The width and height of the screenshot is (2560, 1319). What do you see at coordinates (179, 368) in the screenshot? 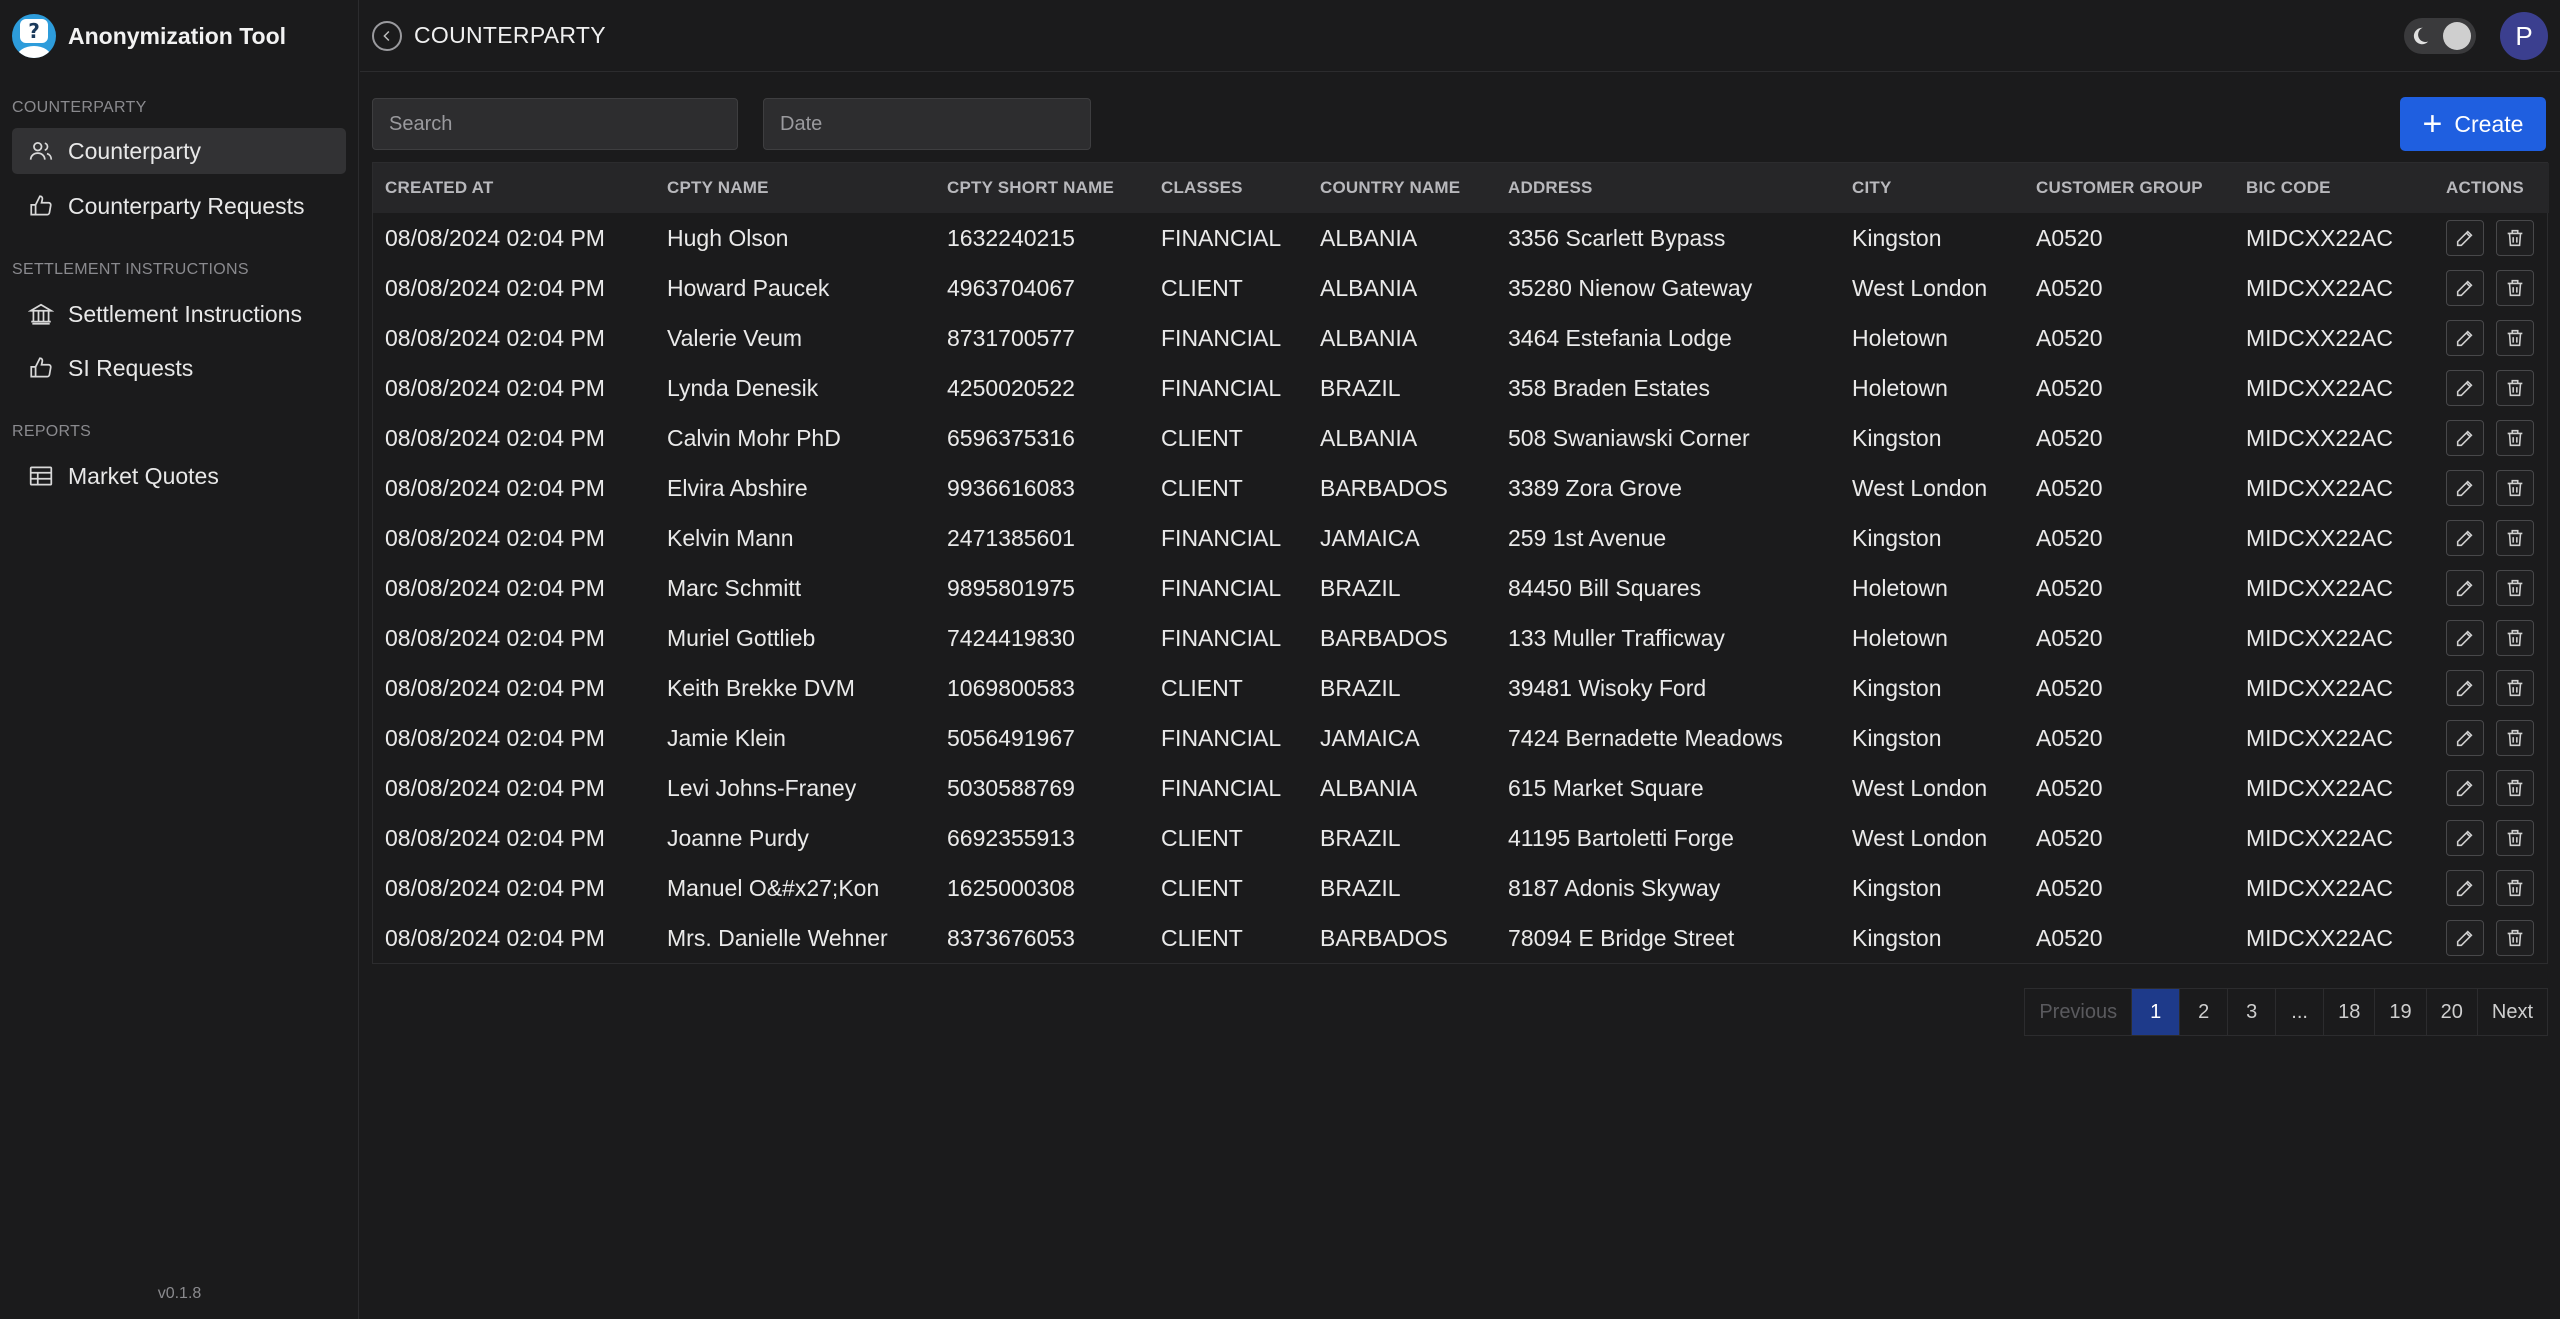
I see `sidebar-item-si-requests: SI Requests` at bounding box center [179, 368].